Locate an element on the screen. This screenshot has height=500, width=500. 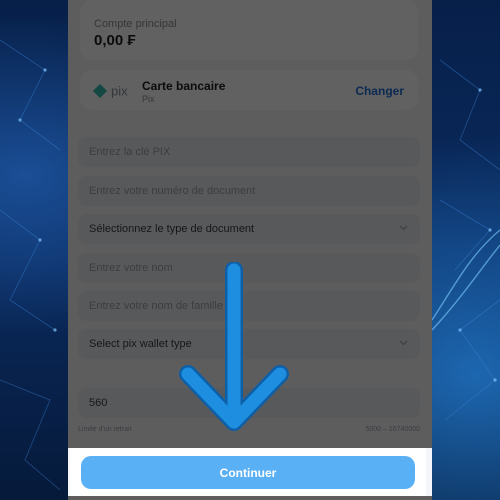
down-arrow-icon is located at coordinates (234, 346).